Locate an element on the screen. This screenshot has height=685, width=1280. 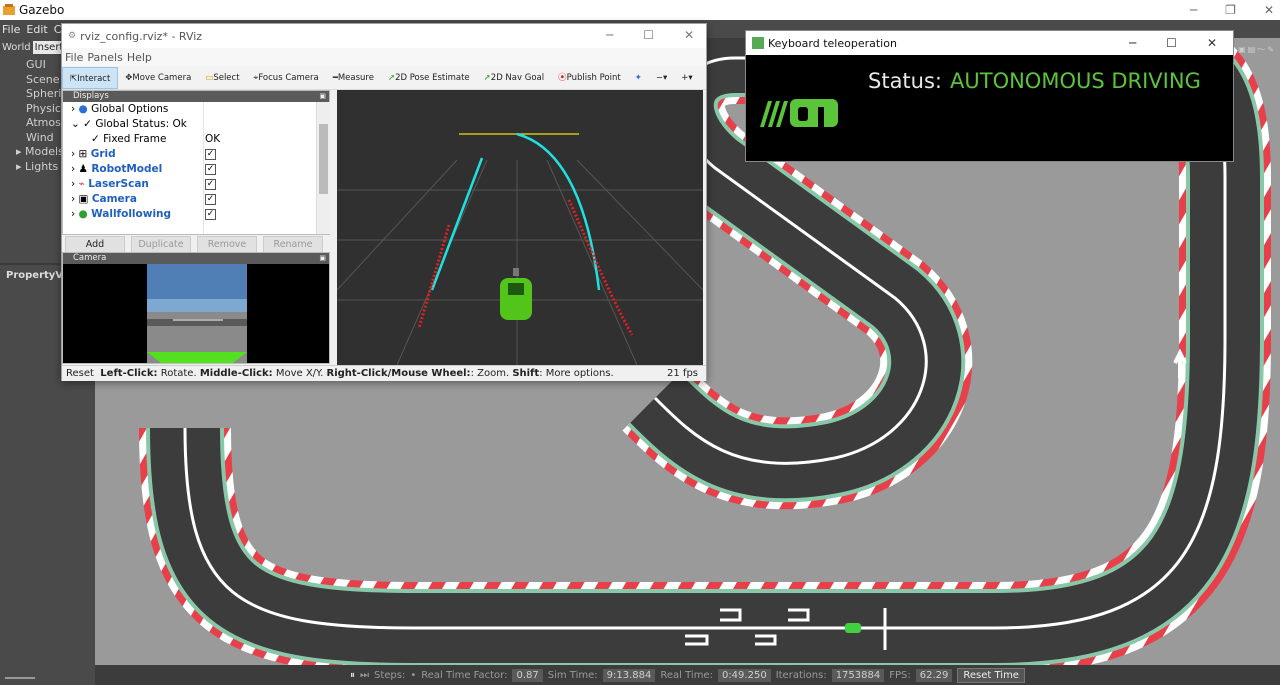
display-label: RobotModel is located at coordinates (127, 169).